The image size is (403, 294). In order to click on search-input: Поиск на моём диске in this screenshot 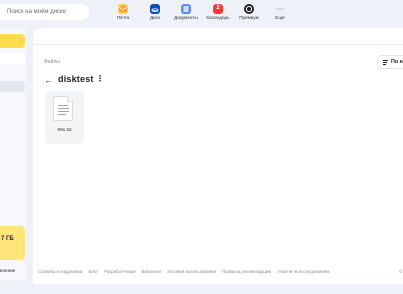, I will do `click(44, 12)`.